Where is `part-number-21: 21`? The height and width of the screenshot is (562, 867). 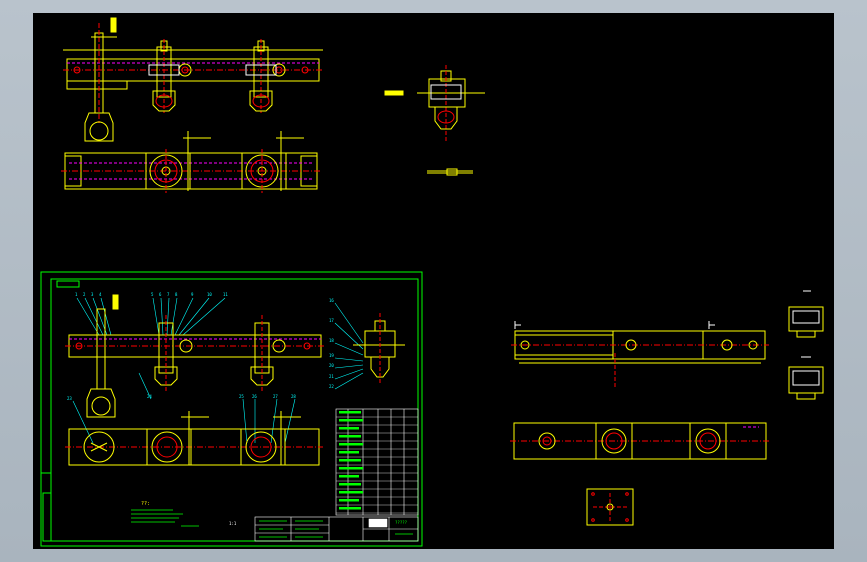
part-number-21: 21 is located at coordinates (331, 376).